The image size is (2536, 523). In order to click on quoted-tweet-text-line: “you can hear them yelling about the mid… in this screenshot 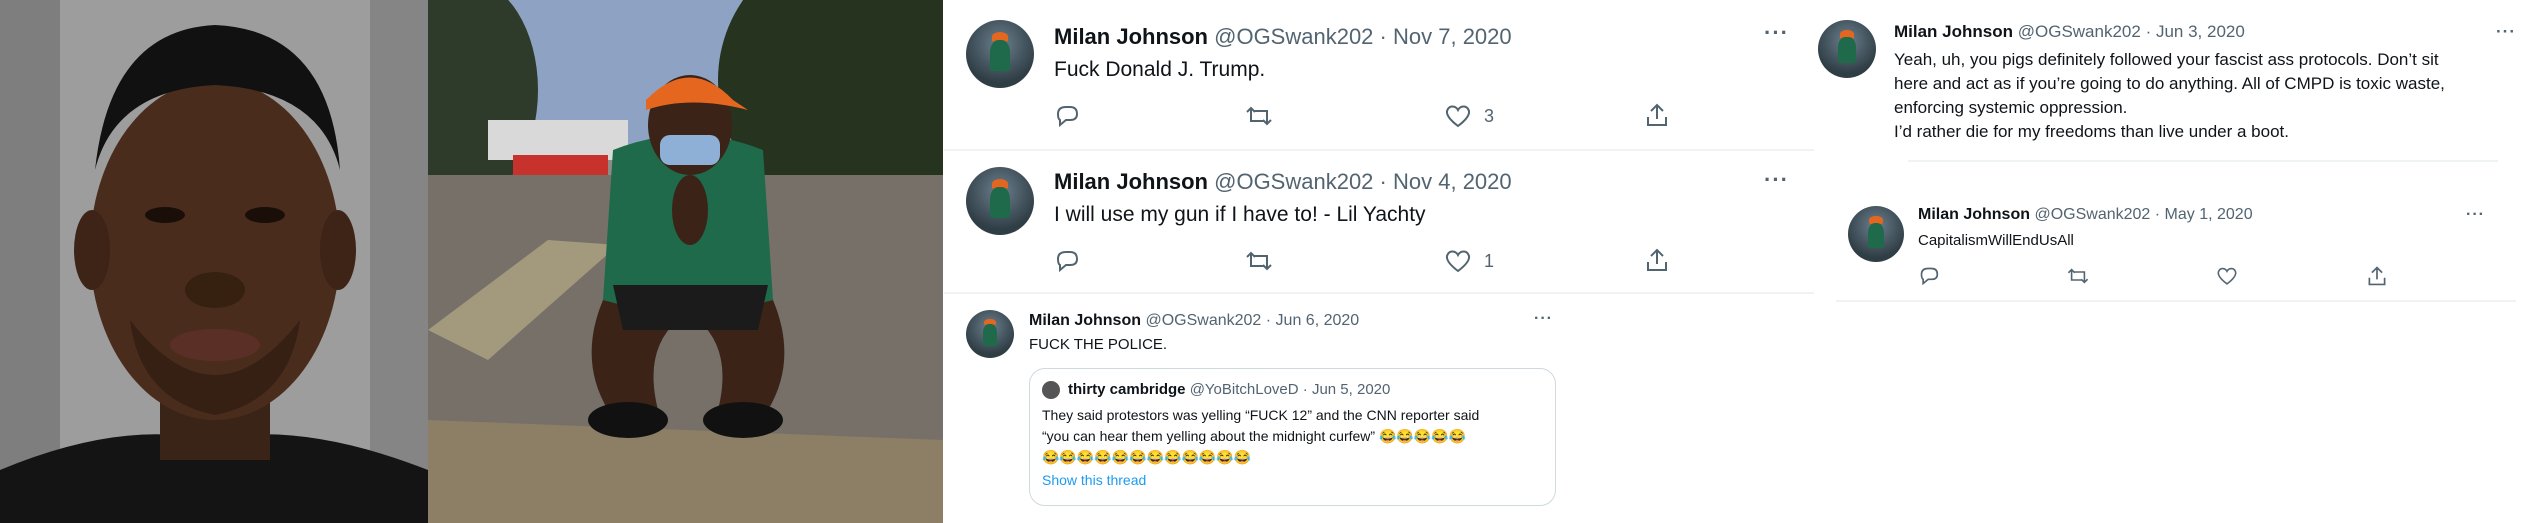, I will do `click(1254, 436)`.